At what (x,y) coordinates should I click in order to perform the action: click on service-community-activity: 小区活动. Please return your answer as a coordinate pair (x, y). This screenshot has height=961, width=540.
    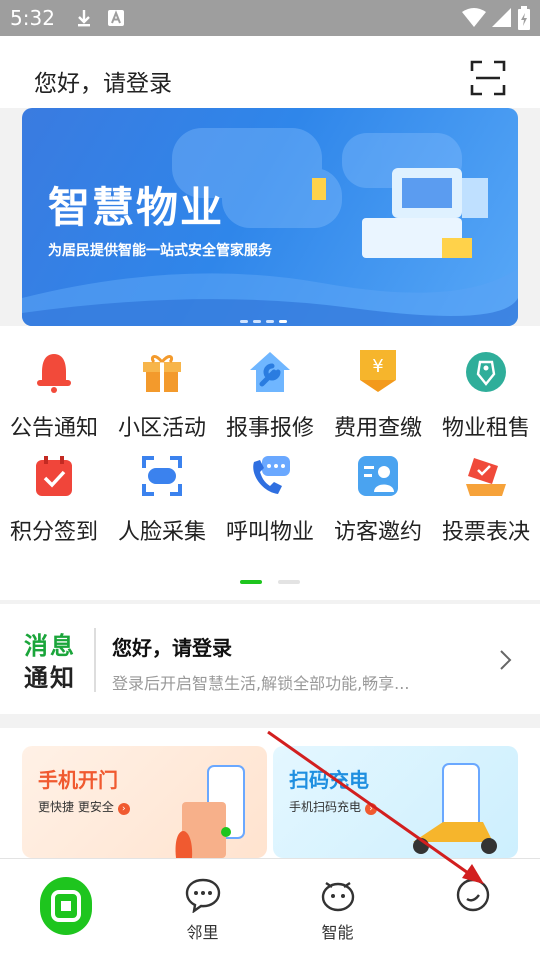
    Looking at the image, I should click on (162, 400).